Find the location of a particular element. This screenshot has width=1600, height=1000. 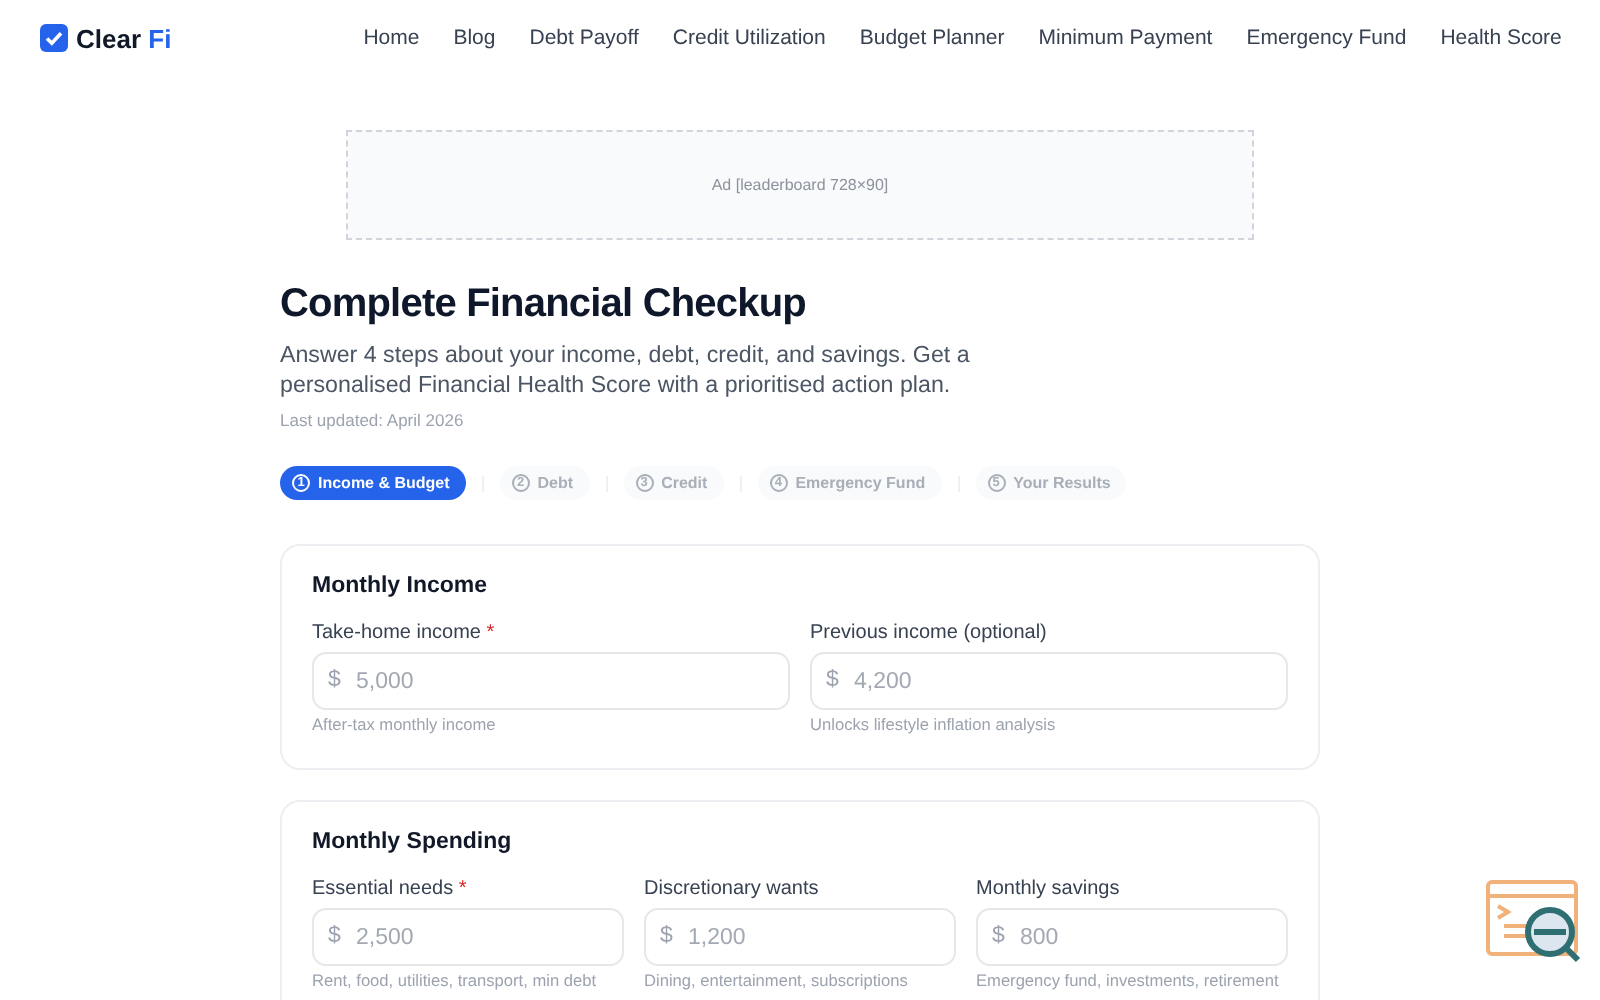

nav-link: Emergency Fund is located at coordinates (1326, 38).